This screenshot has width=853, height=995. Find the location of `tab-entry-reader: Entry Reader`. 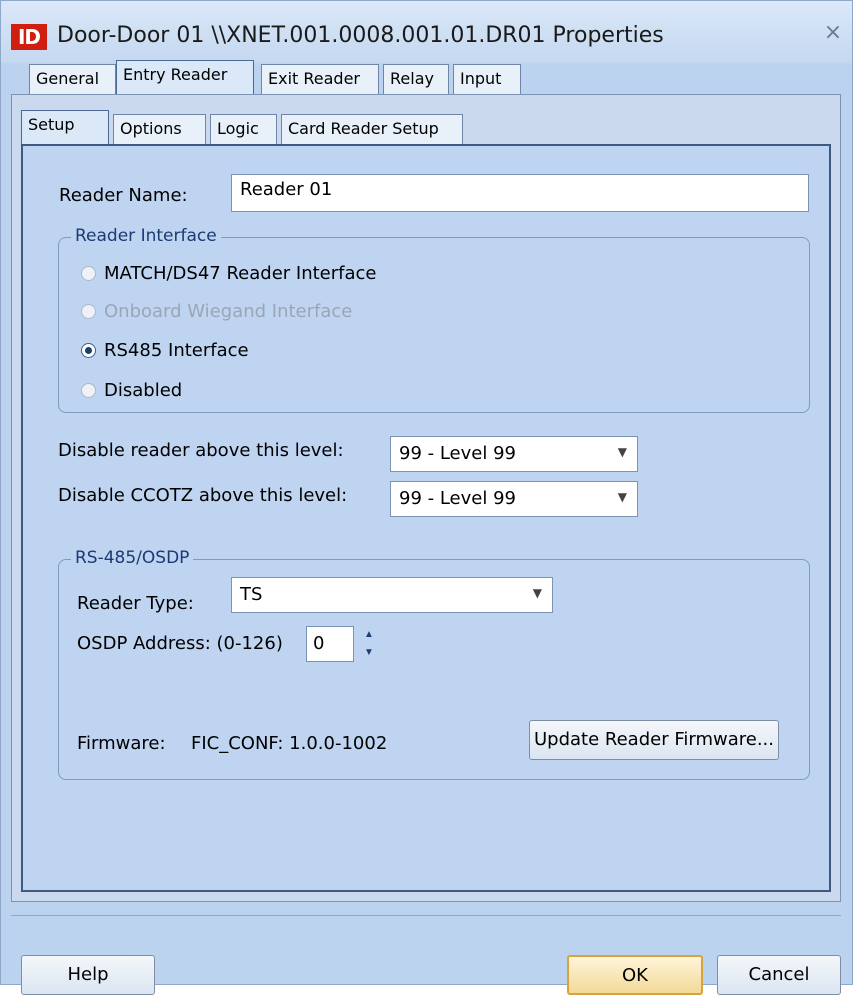

tab-entry-reader: Entry Reader is located at coordinates (185, 78).